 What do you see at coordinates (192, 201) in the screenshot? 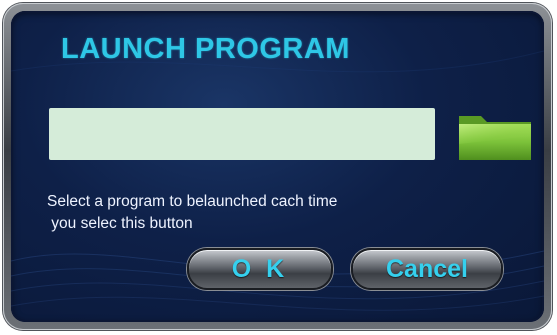
I see `hint-line-1: Select a program to belaunched cach time` at bounding box center [192, 201].